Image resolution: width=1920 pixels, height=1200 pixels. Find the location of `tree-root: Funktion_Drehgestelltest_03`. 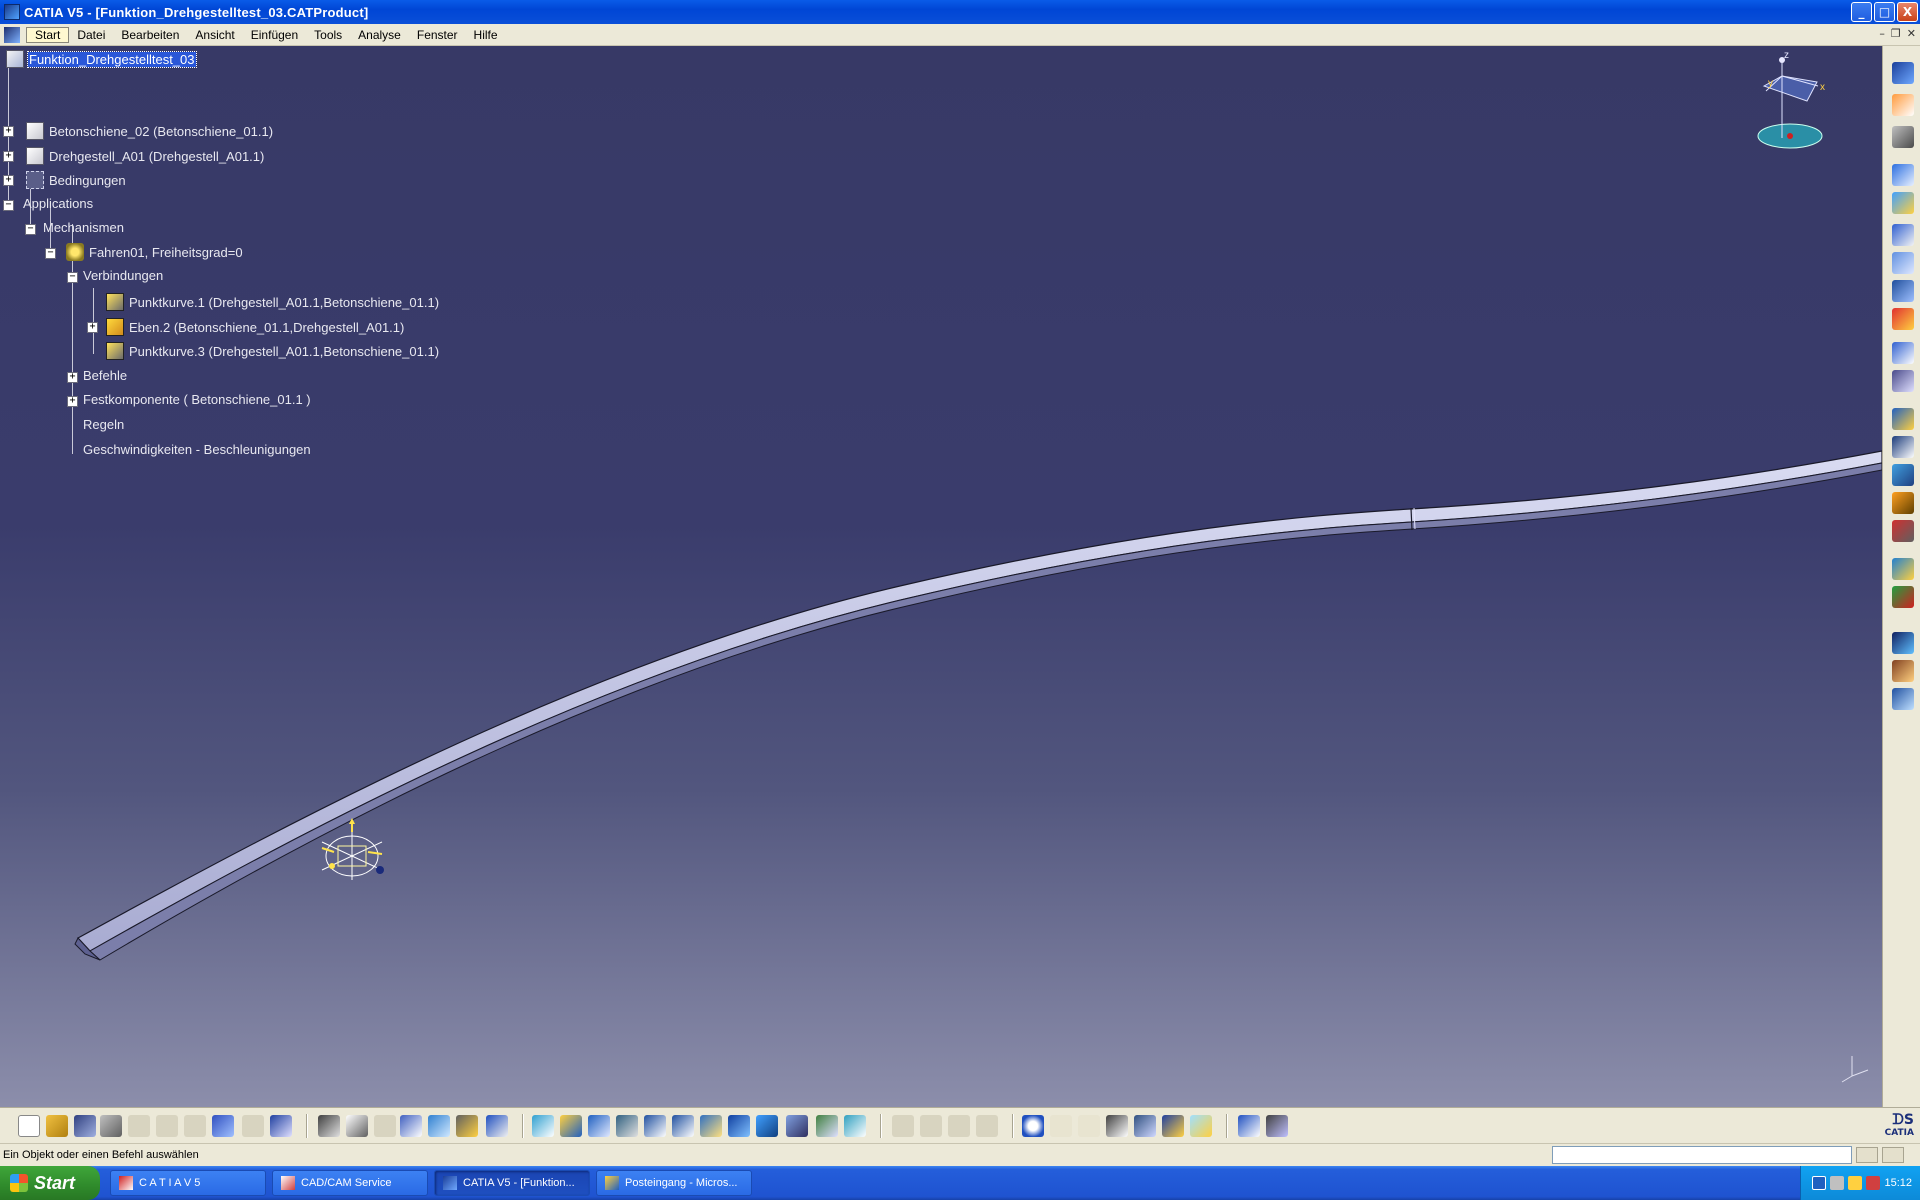

tree-root: Funktion_Drehgestelltest_03 is located at coordinates (101, 59).